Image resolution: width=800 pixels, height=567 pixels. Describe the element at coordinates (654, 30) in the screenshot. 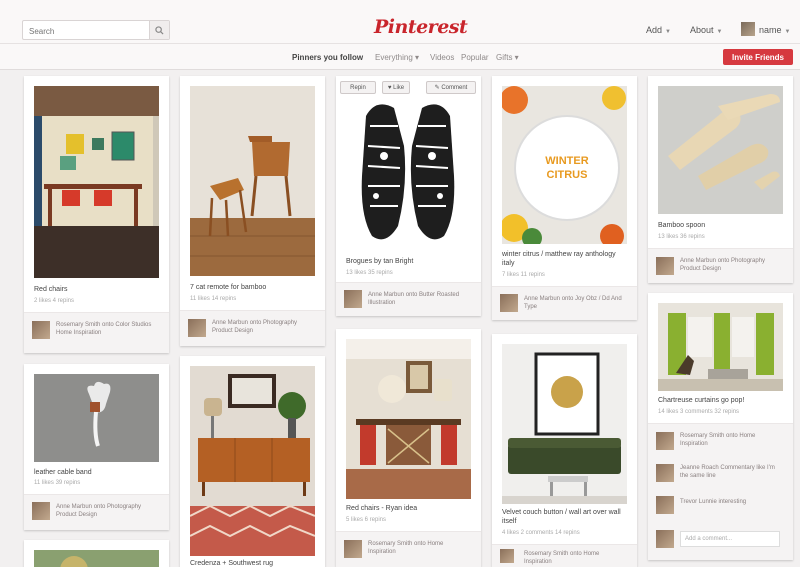

I see `add-label: Add` at that location.